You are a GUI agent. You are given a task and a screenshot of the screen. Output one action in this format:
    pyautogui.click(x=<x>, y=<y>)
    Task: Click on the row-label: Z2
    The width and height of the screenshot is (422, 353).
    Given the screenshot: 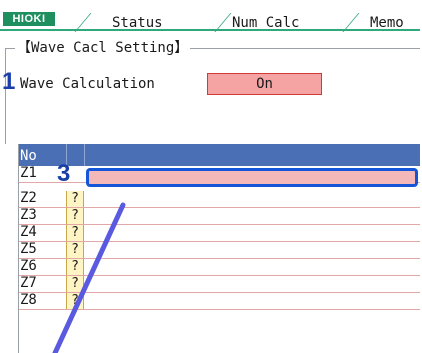 What is the action you would take?
    pyautogui.click(x=28, y=198)
    